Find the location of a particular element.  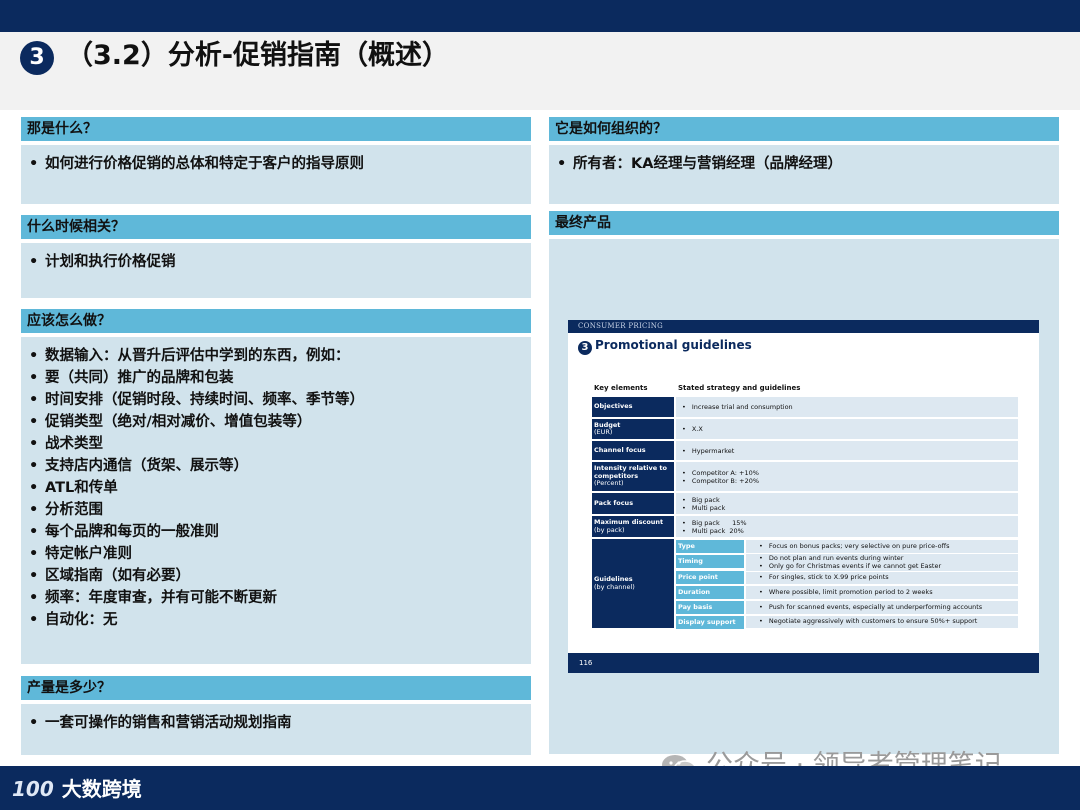

col-key-elements: Key elements is located at coordinates (621, 388).